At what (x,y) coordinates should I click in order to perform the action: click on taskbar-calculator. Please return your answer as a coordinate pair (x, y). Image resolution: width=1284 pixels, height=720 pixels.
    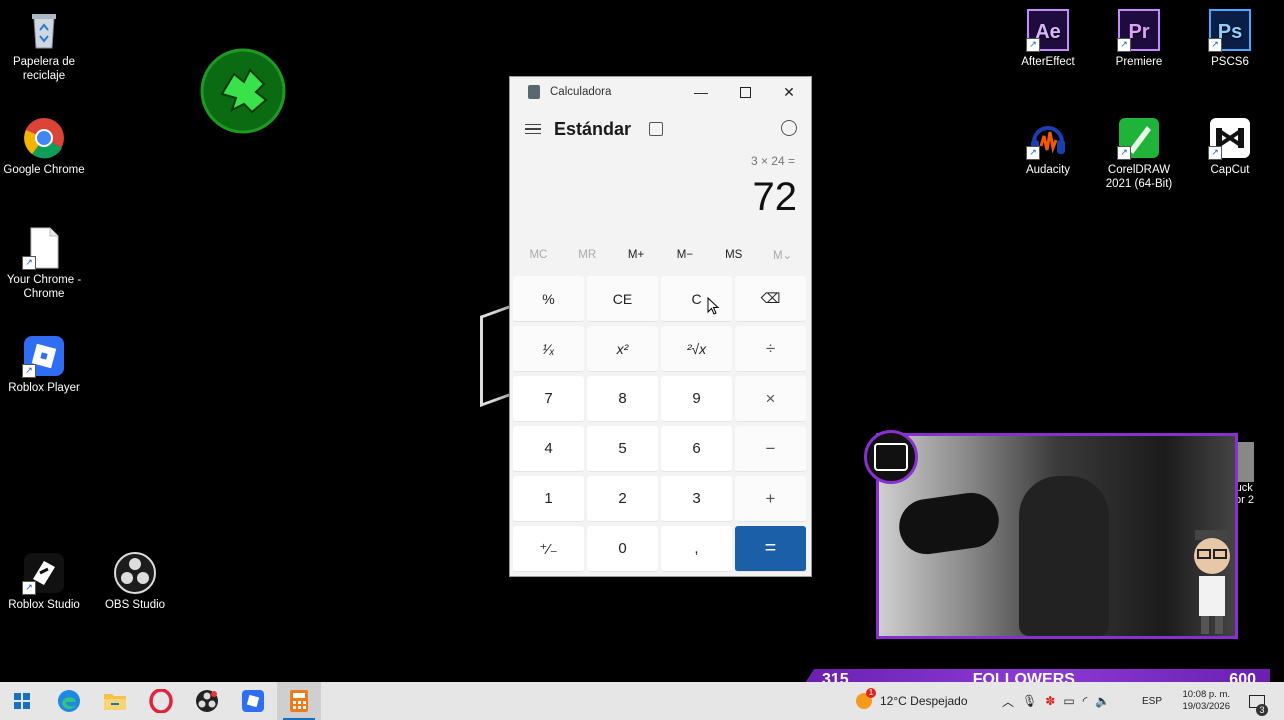
    Looking at the image, I should click on (299, 701).